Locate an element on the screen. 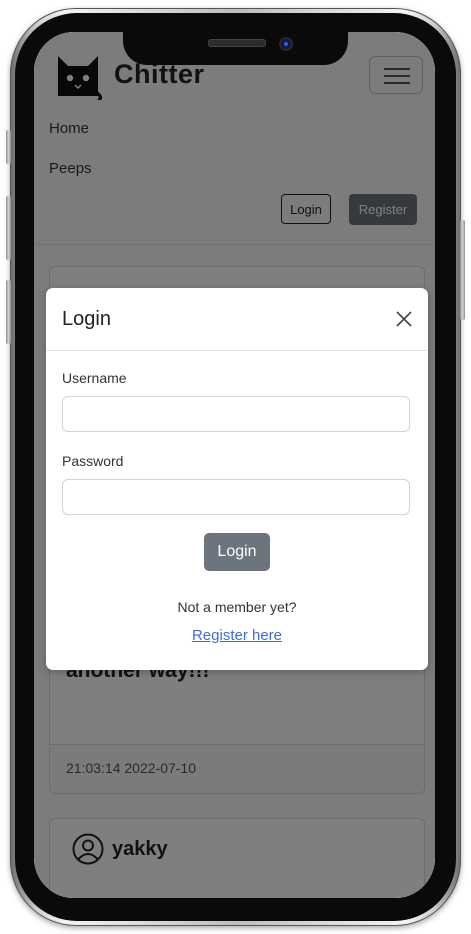  close-icon is located at coordinates (404, 319).